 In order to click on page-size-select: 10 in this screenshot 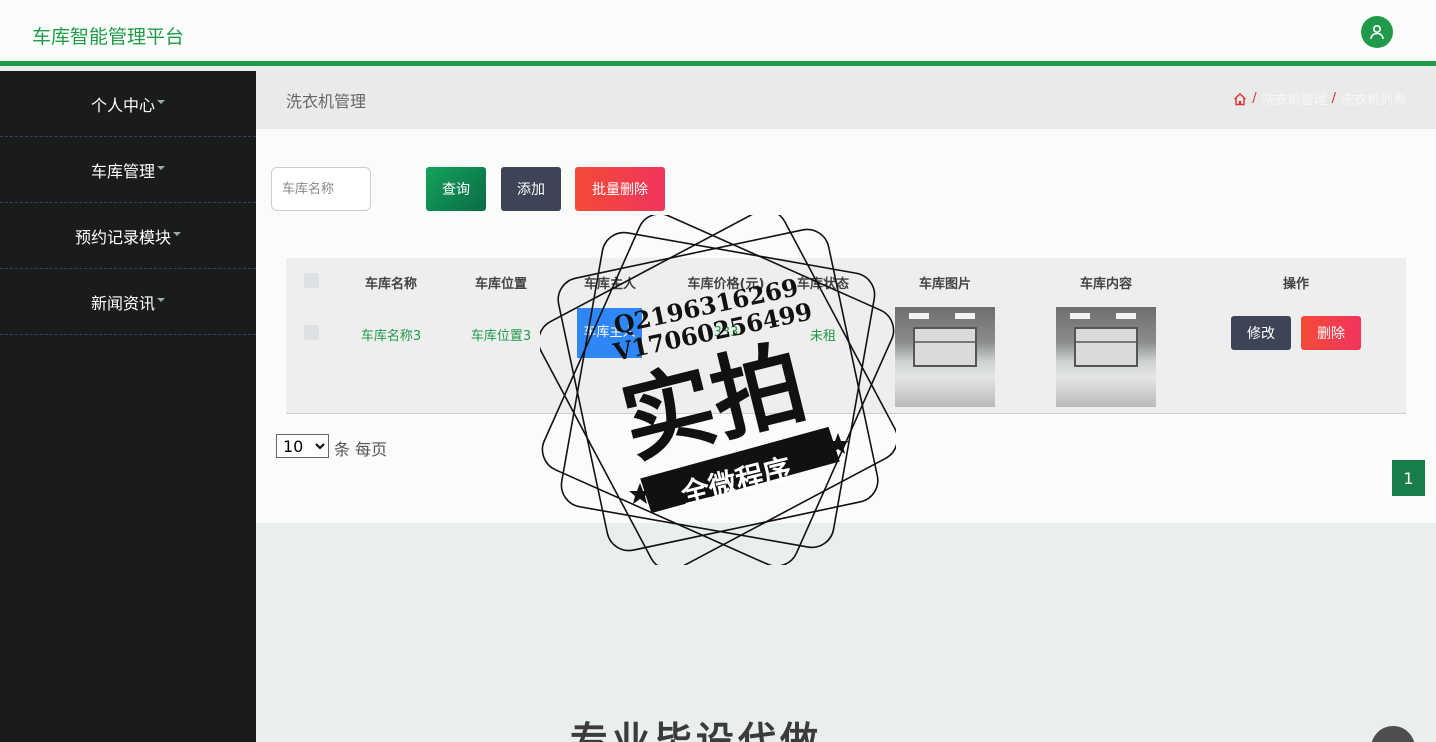, I will do `click(302, 446)`.